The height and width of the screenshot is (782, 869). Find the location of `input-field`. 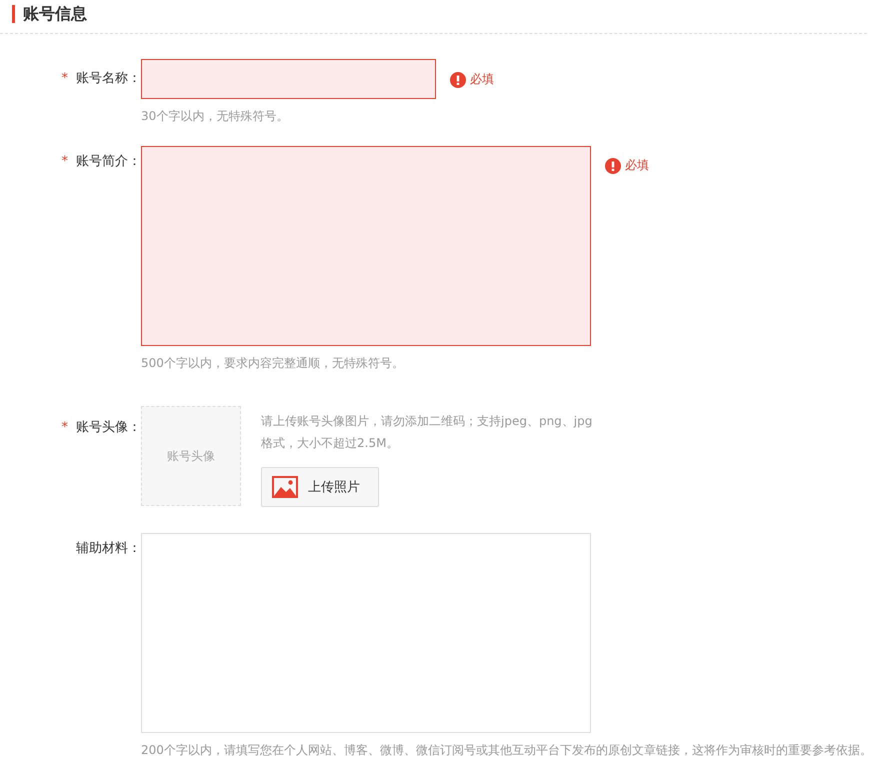

input-field is located at coordinates (288, 79).